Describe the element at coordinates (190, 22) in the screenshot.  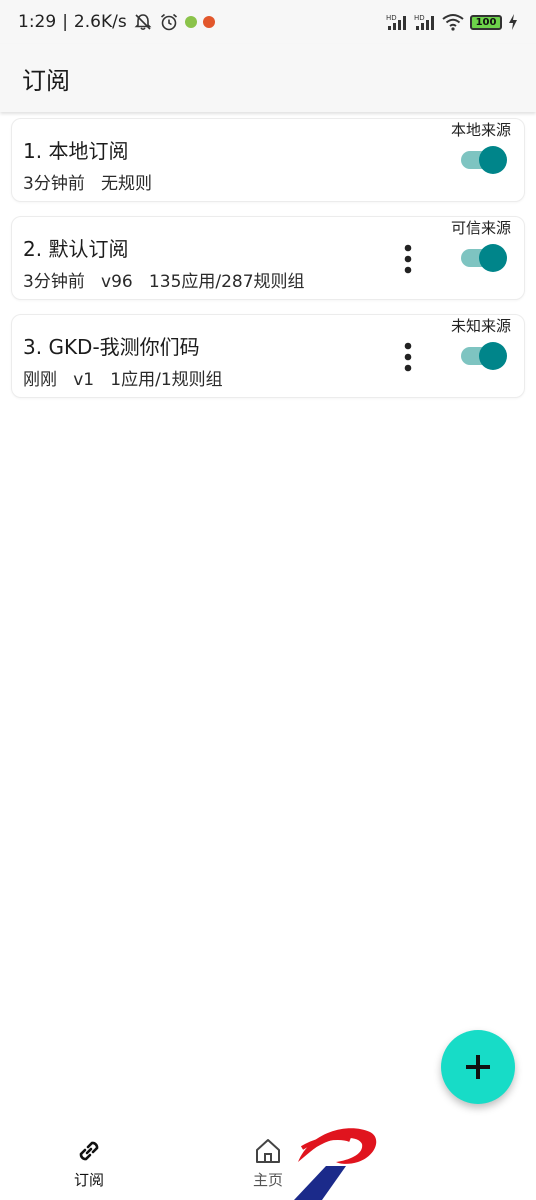
I see `green-app-dot-icon` at that location.